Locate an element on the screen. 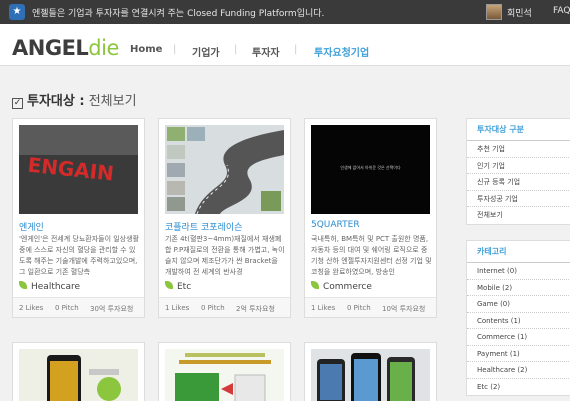 The height and width of the screenshot is (401, 570). card-request: 30억 투자요청 is located at coordinates (112, 309).